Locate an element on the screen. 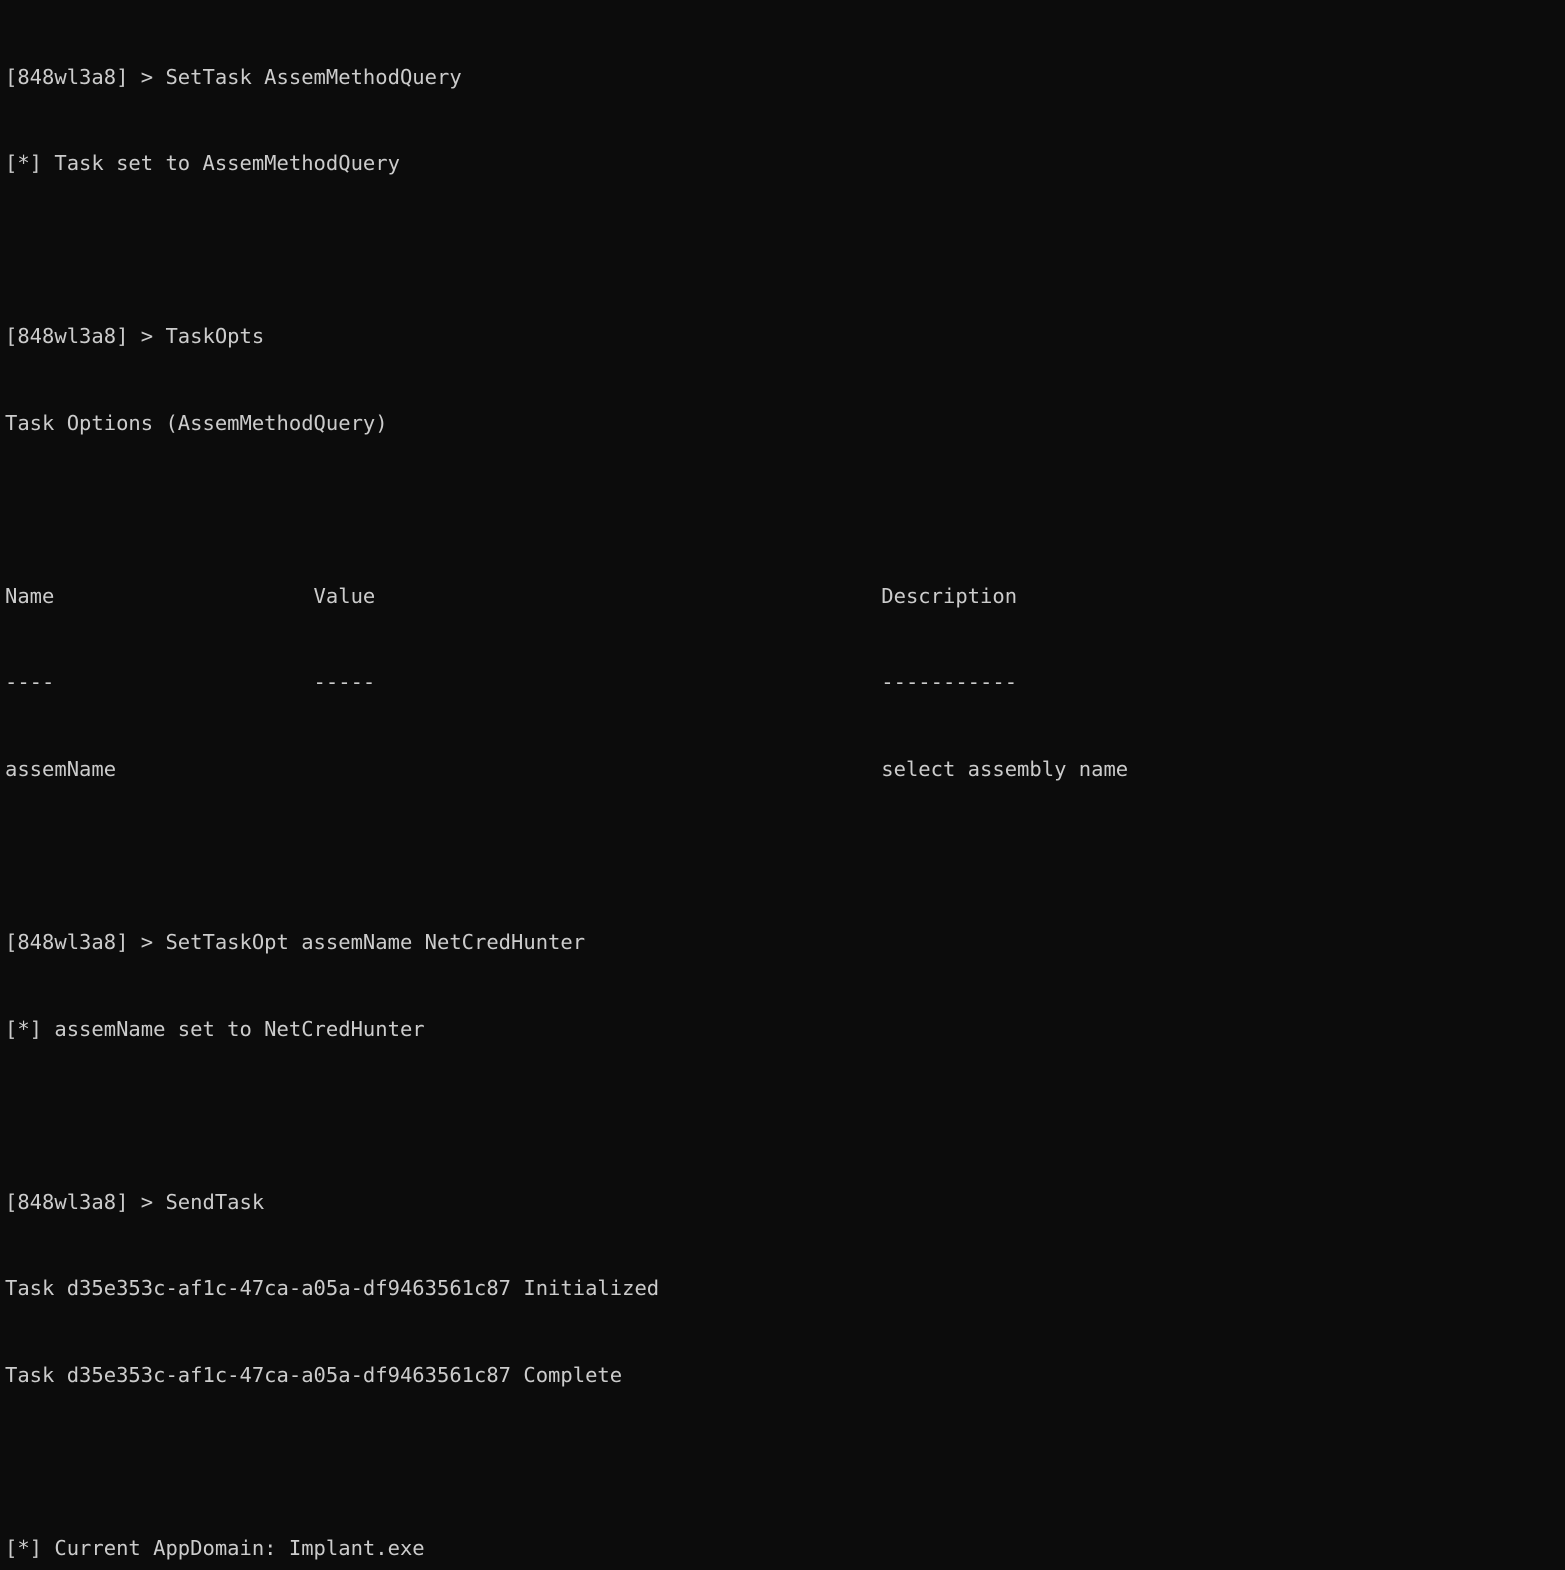 Image resolution: width=1565 pixels, height=1570 pixels. terminal-line: Task Options (AssemMethodQuery) is located at coordinates (196, 422).